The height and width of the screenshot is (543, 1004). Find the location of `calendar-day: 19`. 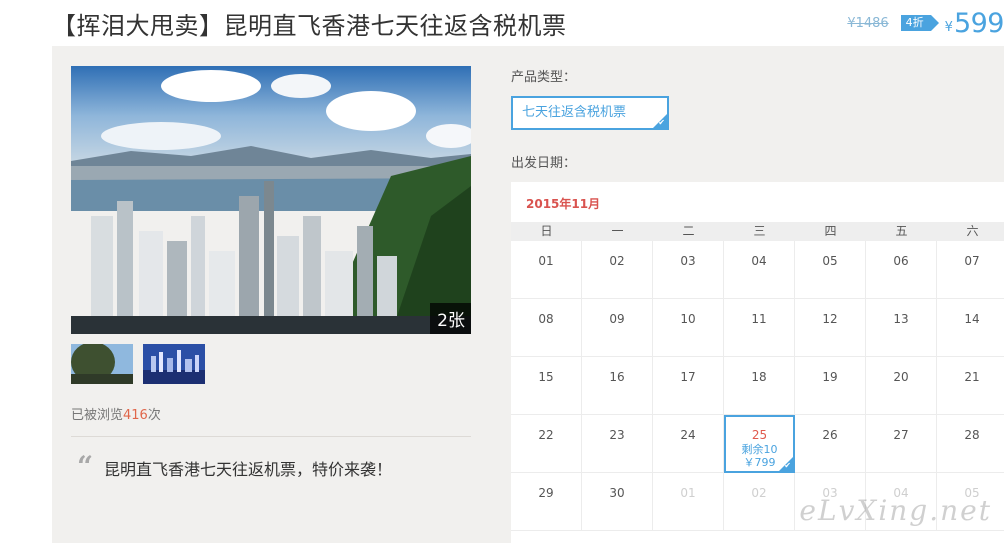

calendar-day: 19 is located at coordinates (830, 386).